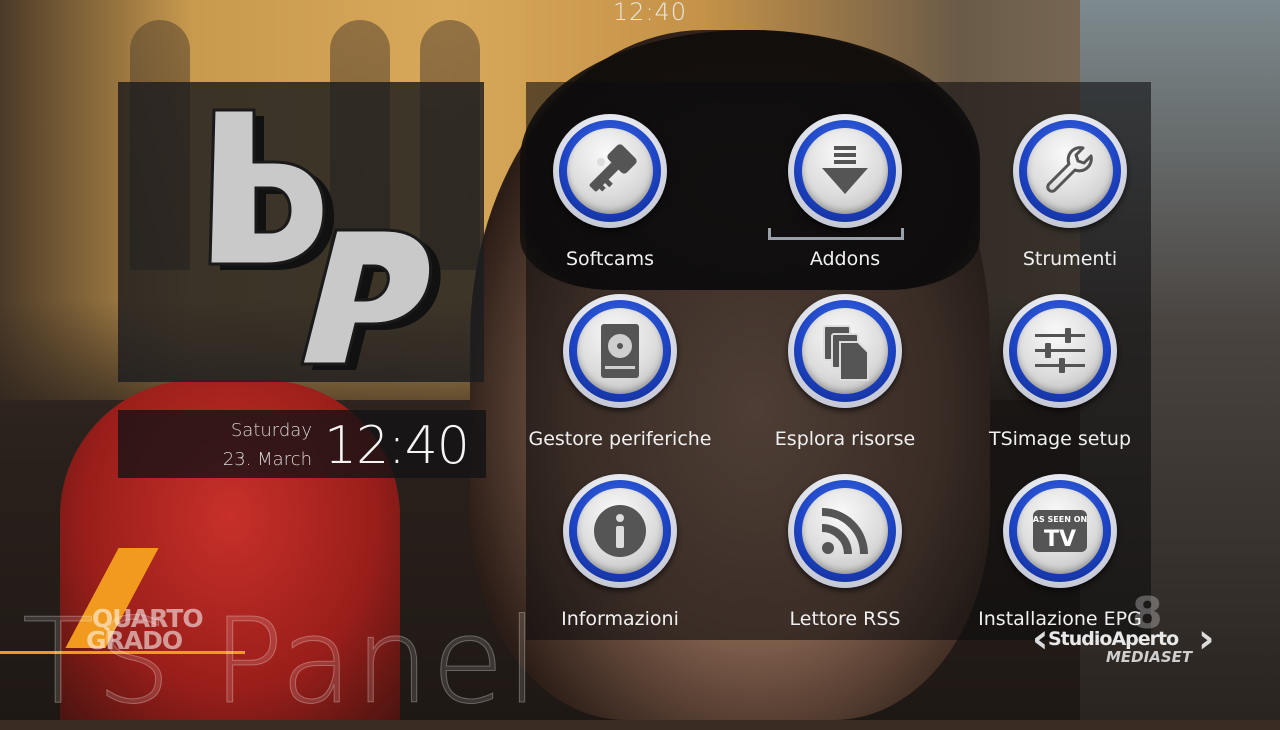 The width and height of the screenshot is (1280, 730). I want to click on menu-item-label: Esplora risorse, so click(845, 439).